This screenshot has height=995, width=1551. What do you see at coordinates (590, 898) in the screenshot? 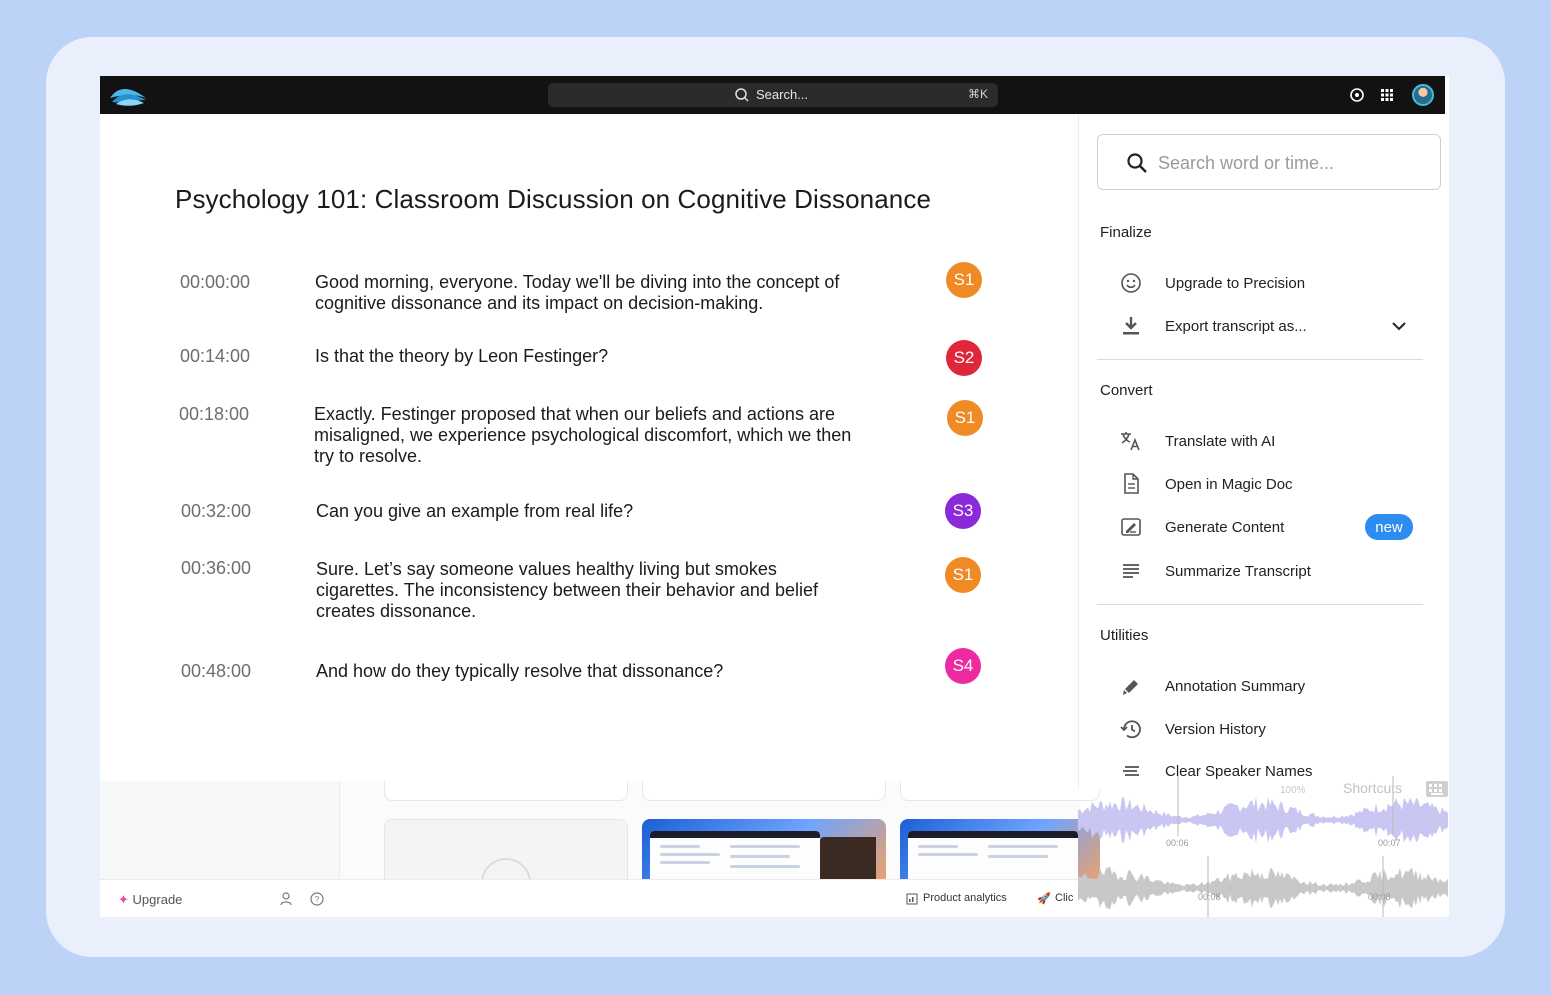
I see `background-bottom-bar: ✦ Upgrade ? Product analytics 🚀 Clic` at bounding box center [590, 898].